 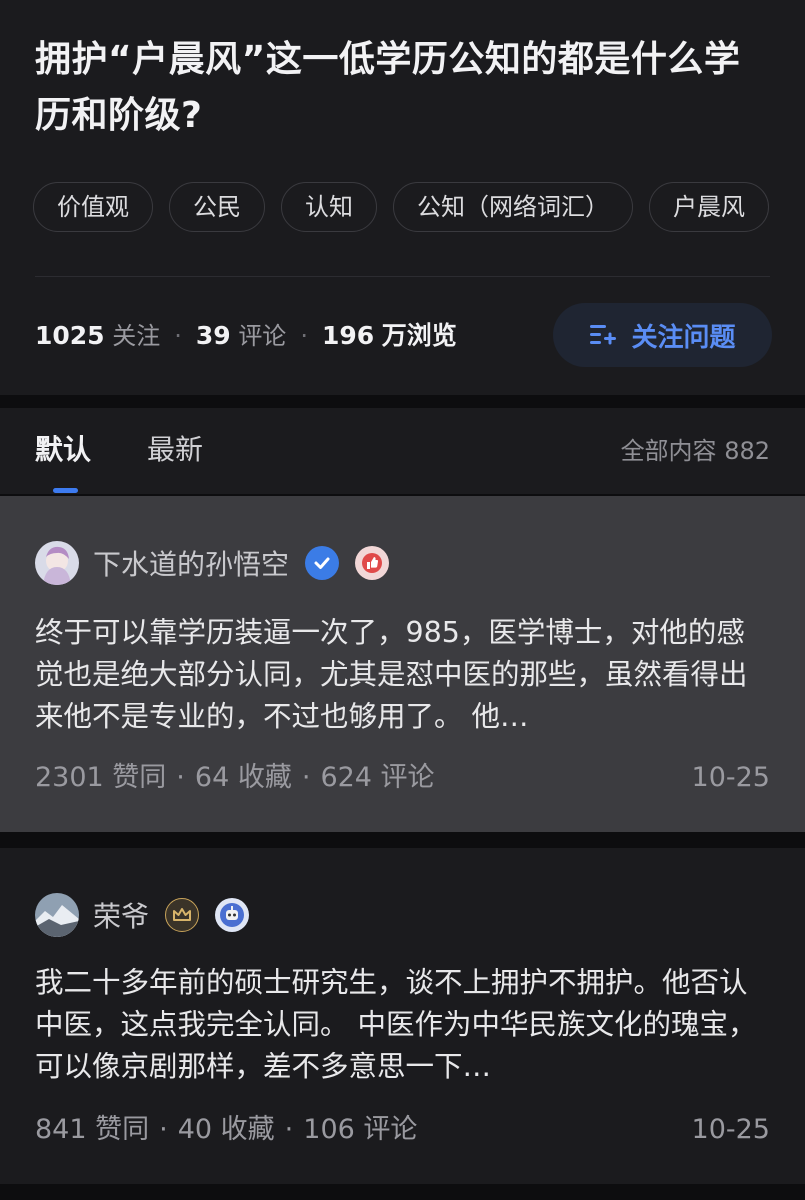 What do you see at coordinates (93, 207) in the screenshot?
I see `topic-tag: 价值观` at bounding box center [93, 207].